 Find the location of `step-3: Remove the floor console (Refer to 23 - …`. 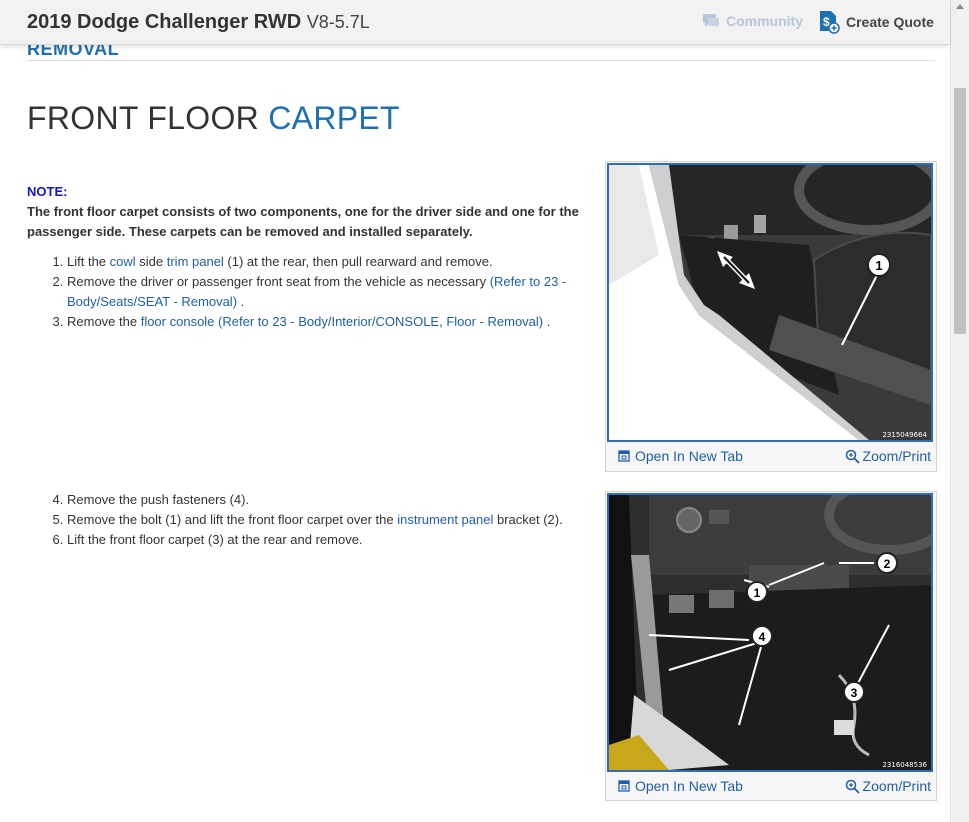

step-3: Remove the floor console (Refer to 23 - … is located at coordinates (334, 322).